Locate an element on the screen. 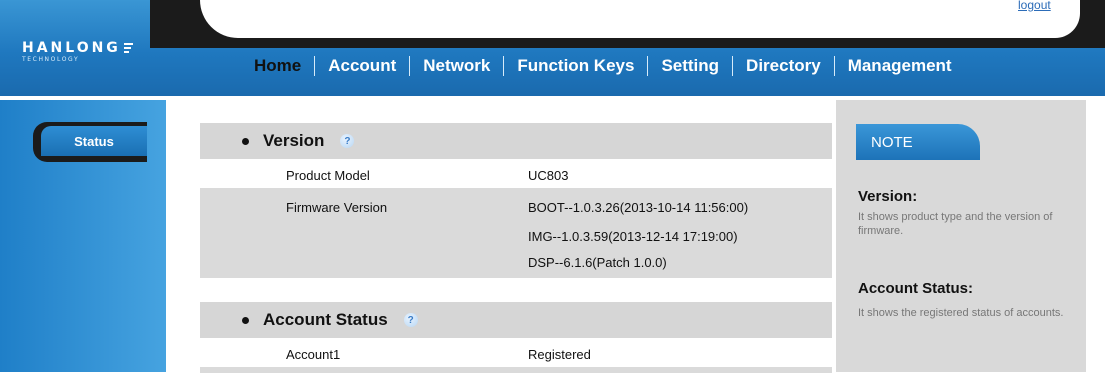 This screenshot has width=1105, height=373. nav-management: Management is located at coordinates (900, 66).